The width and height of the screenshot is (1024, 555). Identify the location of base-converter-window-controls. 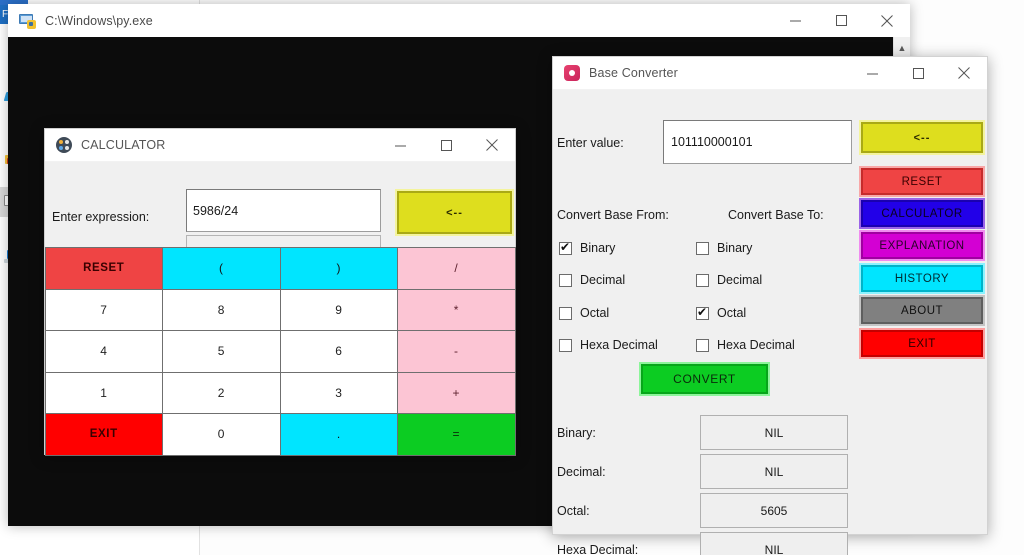
(918, 73).